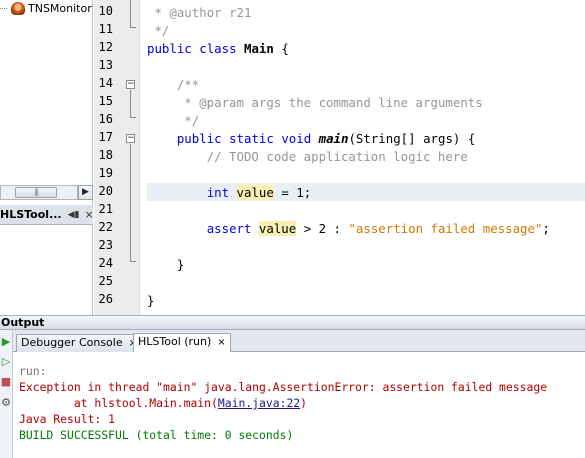 The width and height of the screenshot is (585, 458). Describe the element at coordinates (229, 228) in the screenshot. I see `keyword: assert` at that location.